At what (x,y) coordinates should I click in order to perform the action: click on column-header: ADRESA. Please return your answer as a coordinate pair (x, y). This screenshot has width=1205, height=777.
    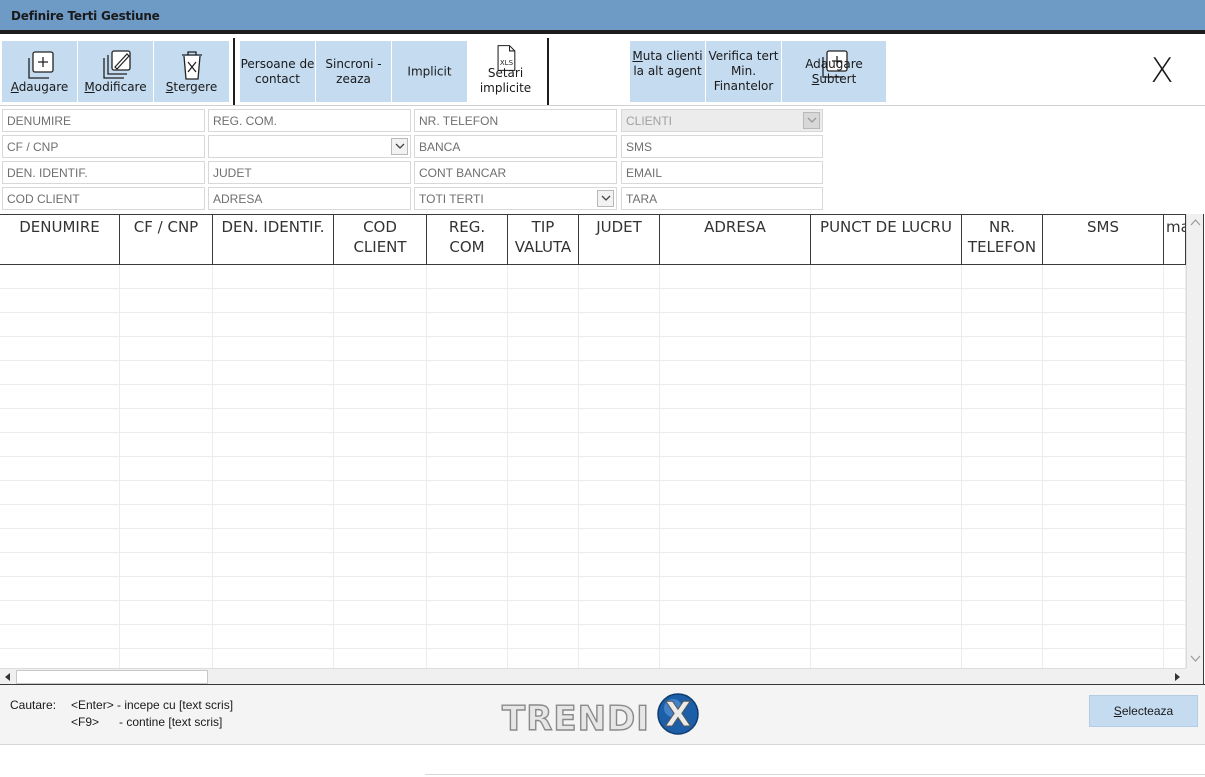
    Looking at the image, I should click on (735, 239).